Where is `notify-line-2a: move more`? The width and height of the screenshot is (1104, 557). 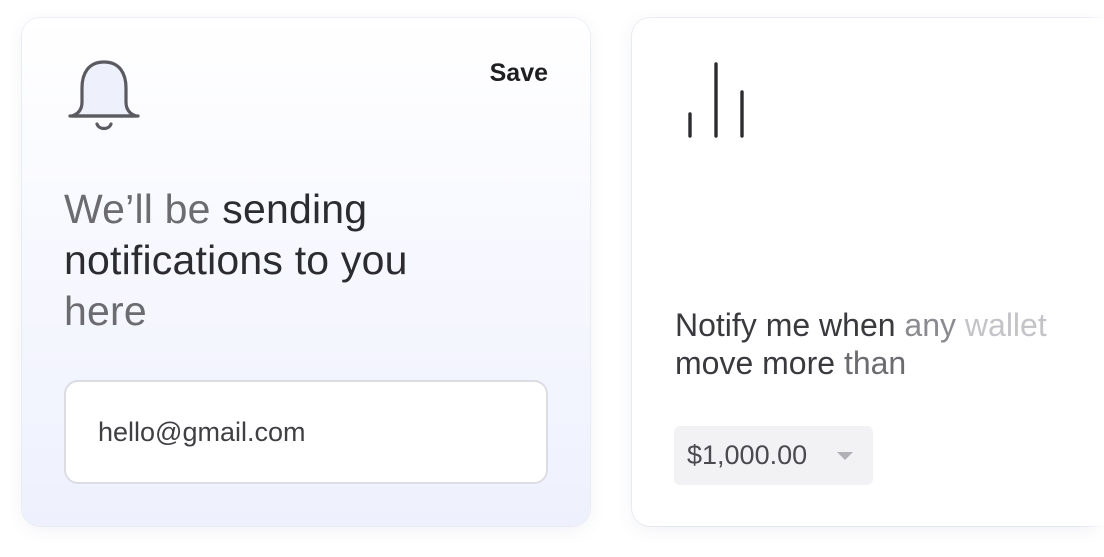 notify-line-2a: move more is located at coordinates (759, 363).